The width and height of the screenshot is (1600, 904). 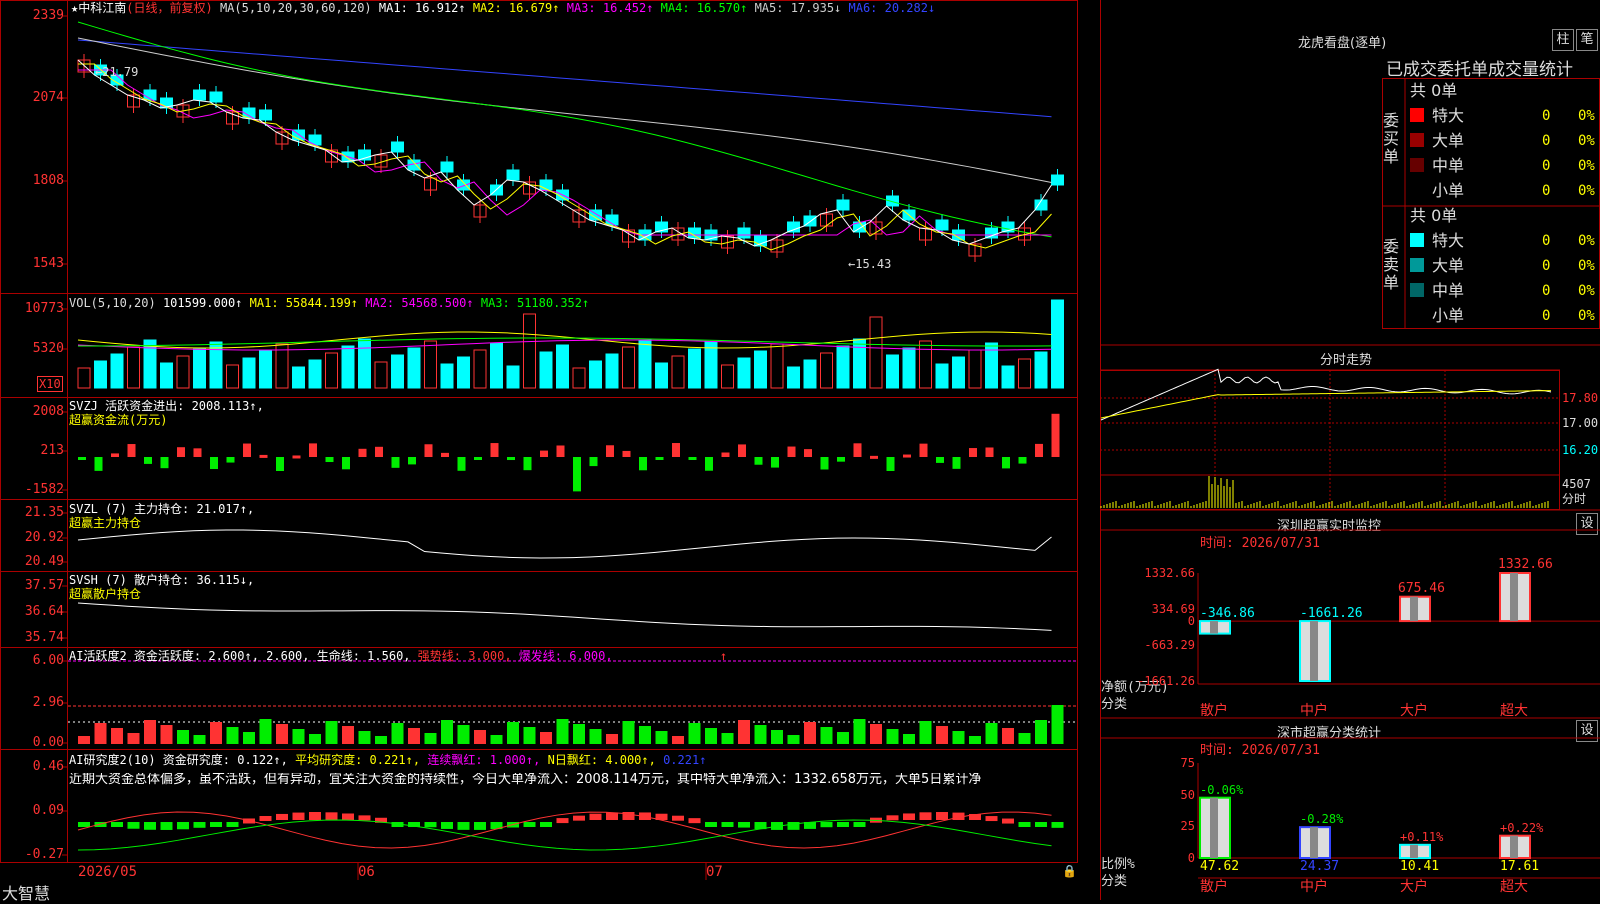 What do you see at coordinates (1563, 40) in the screenshot?
I see `column-view-button: 柱` at bounding box center [1563, 40].